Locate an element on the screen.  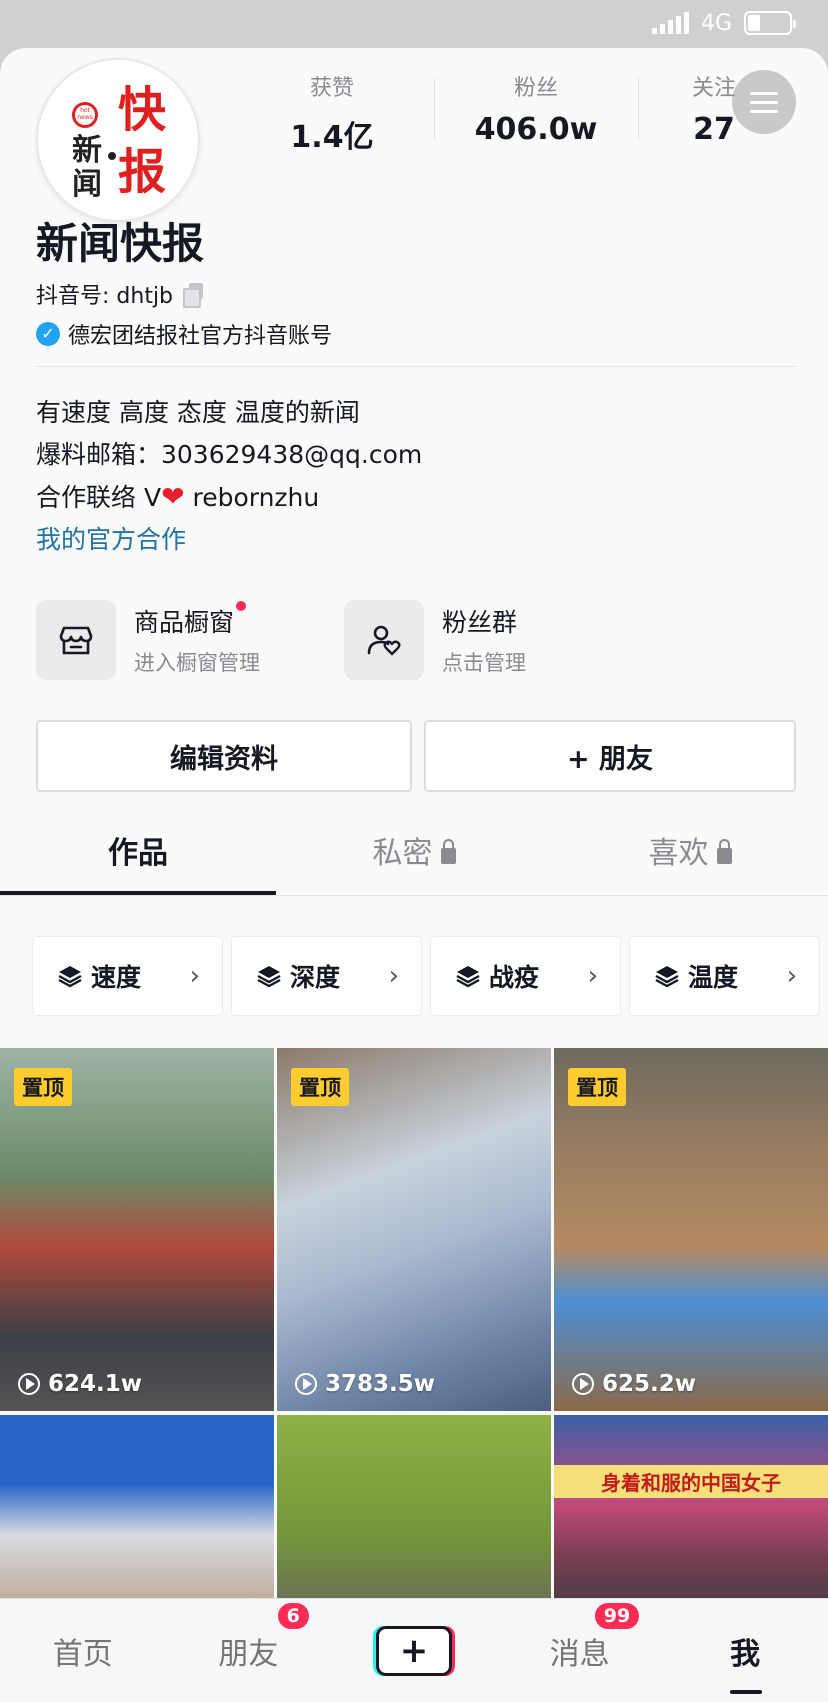
nav-messages: 消息 99 is located at coordinates (580, 1636).